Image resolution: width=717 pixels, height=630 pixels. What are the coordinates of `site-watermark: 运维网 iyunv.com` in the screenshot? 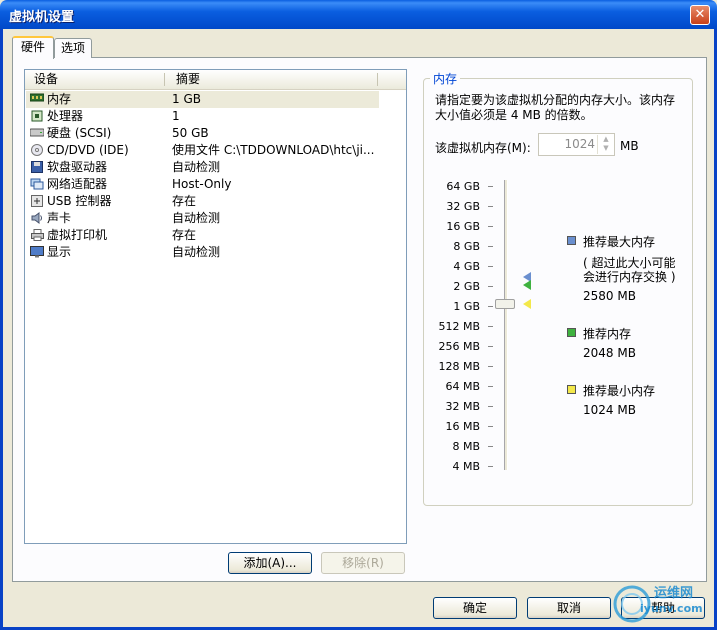 It's located at (662, 603).